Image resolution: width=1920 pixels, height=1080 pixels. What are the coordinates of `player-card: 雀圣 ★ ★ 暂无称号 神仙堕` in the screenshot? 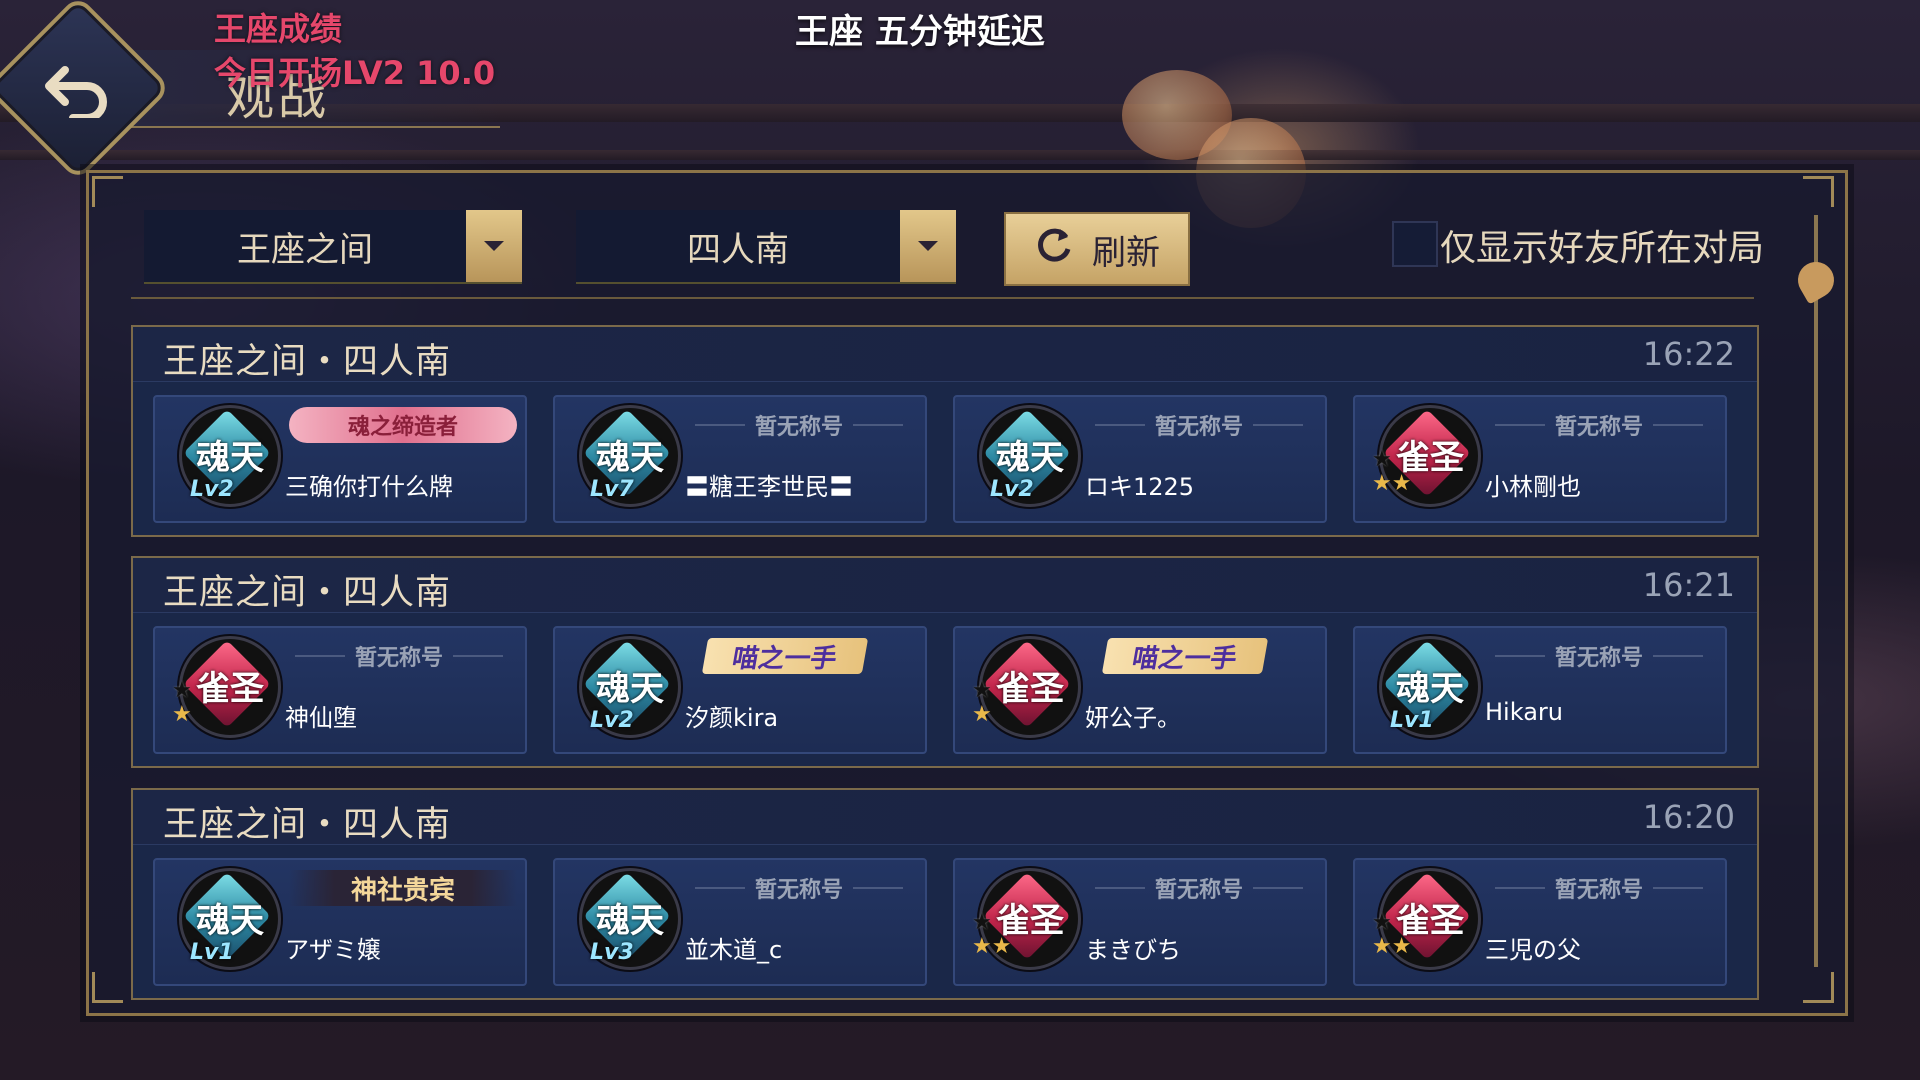 It's located at (340, 690).